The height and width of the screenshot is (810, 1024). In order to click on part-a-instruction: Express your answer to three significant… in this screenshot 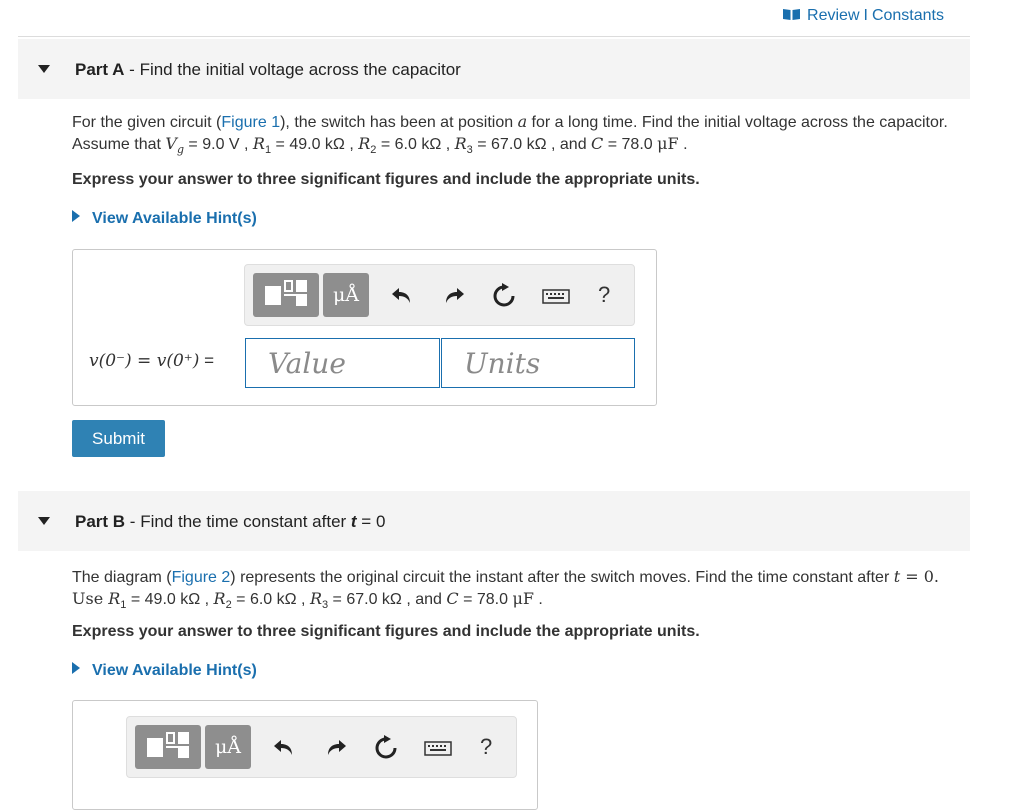, I will do `click(386, 179)`.